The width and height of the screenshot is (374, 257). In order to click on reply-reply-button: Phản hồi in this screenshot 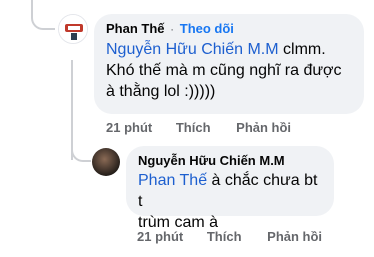, I will do `click(294, 236)`.